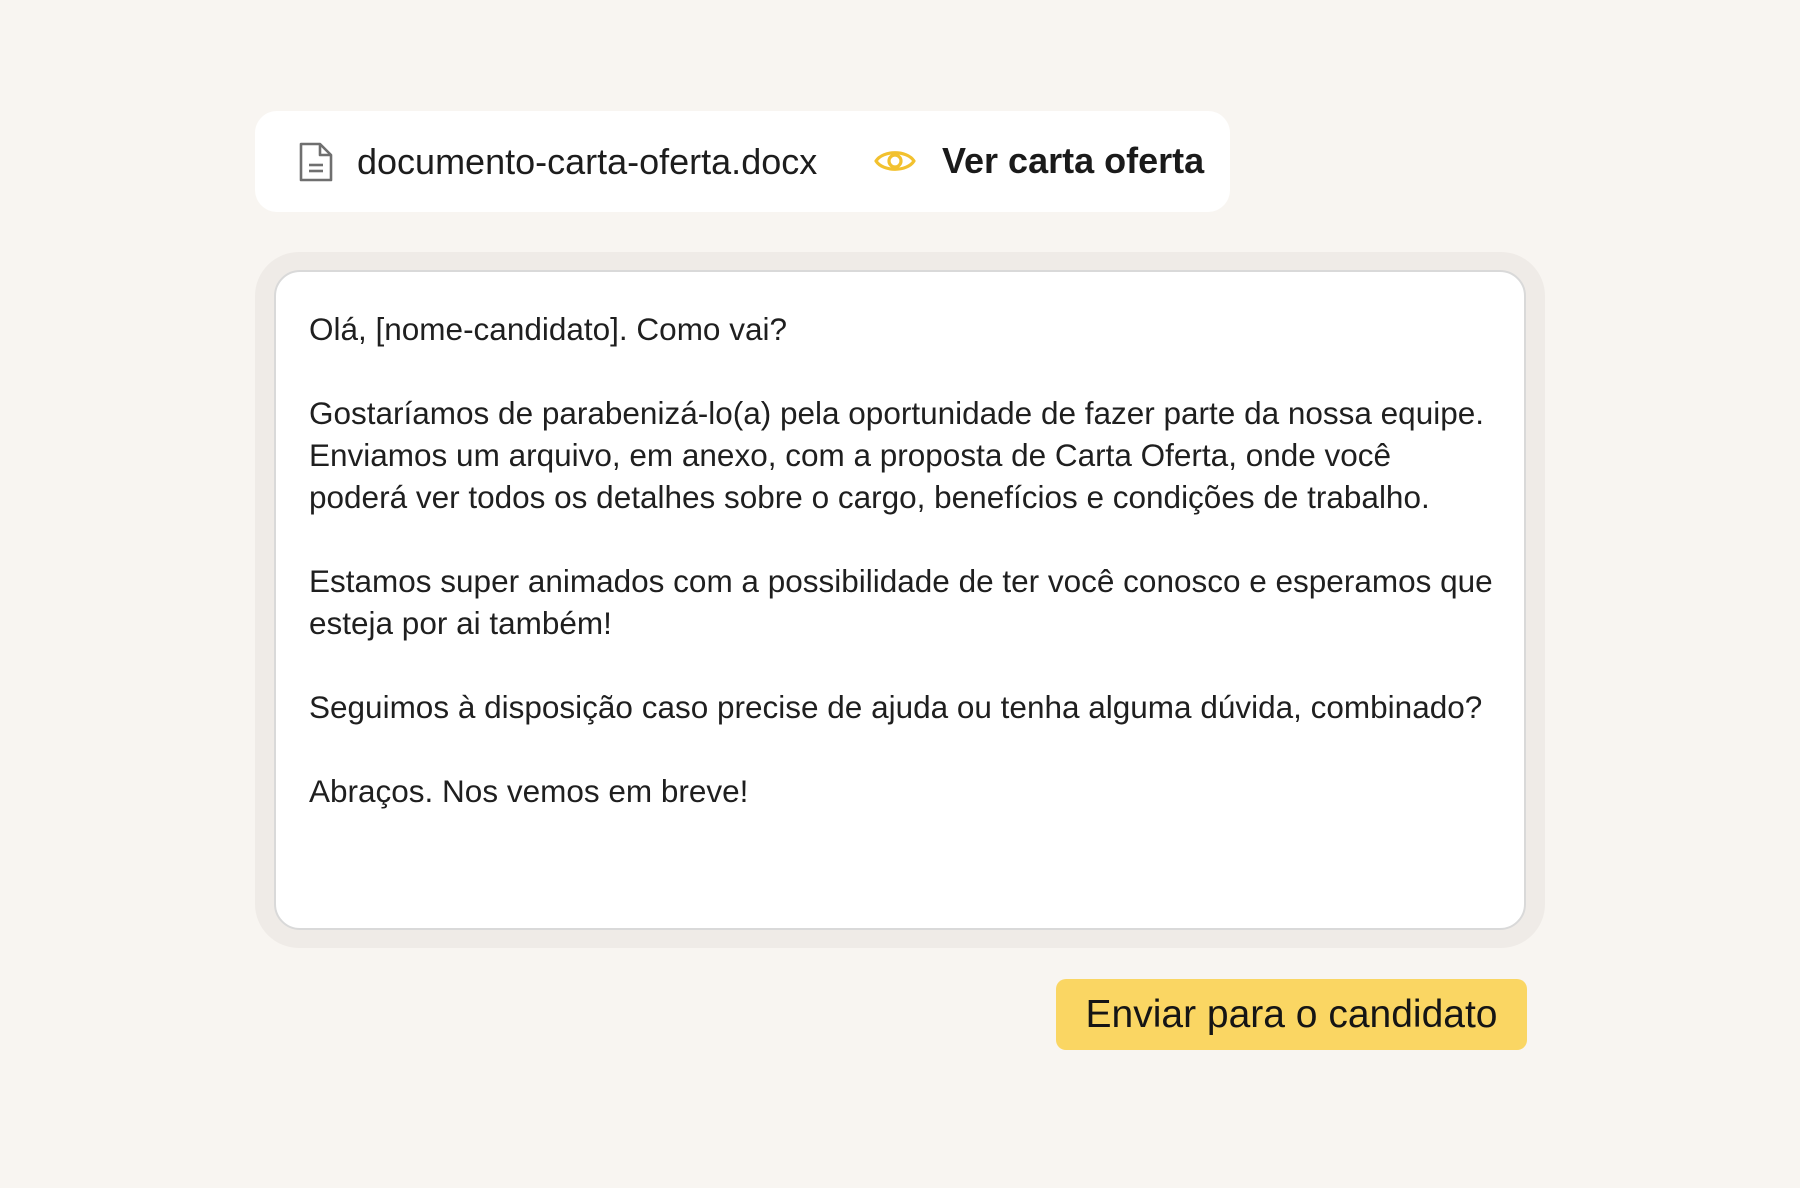  Describe the element at coordinates (1073, 160) in the screenshot. I see `view-offer-letter-label: Ver carta oferta` at that location.